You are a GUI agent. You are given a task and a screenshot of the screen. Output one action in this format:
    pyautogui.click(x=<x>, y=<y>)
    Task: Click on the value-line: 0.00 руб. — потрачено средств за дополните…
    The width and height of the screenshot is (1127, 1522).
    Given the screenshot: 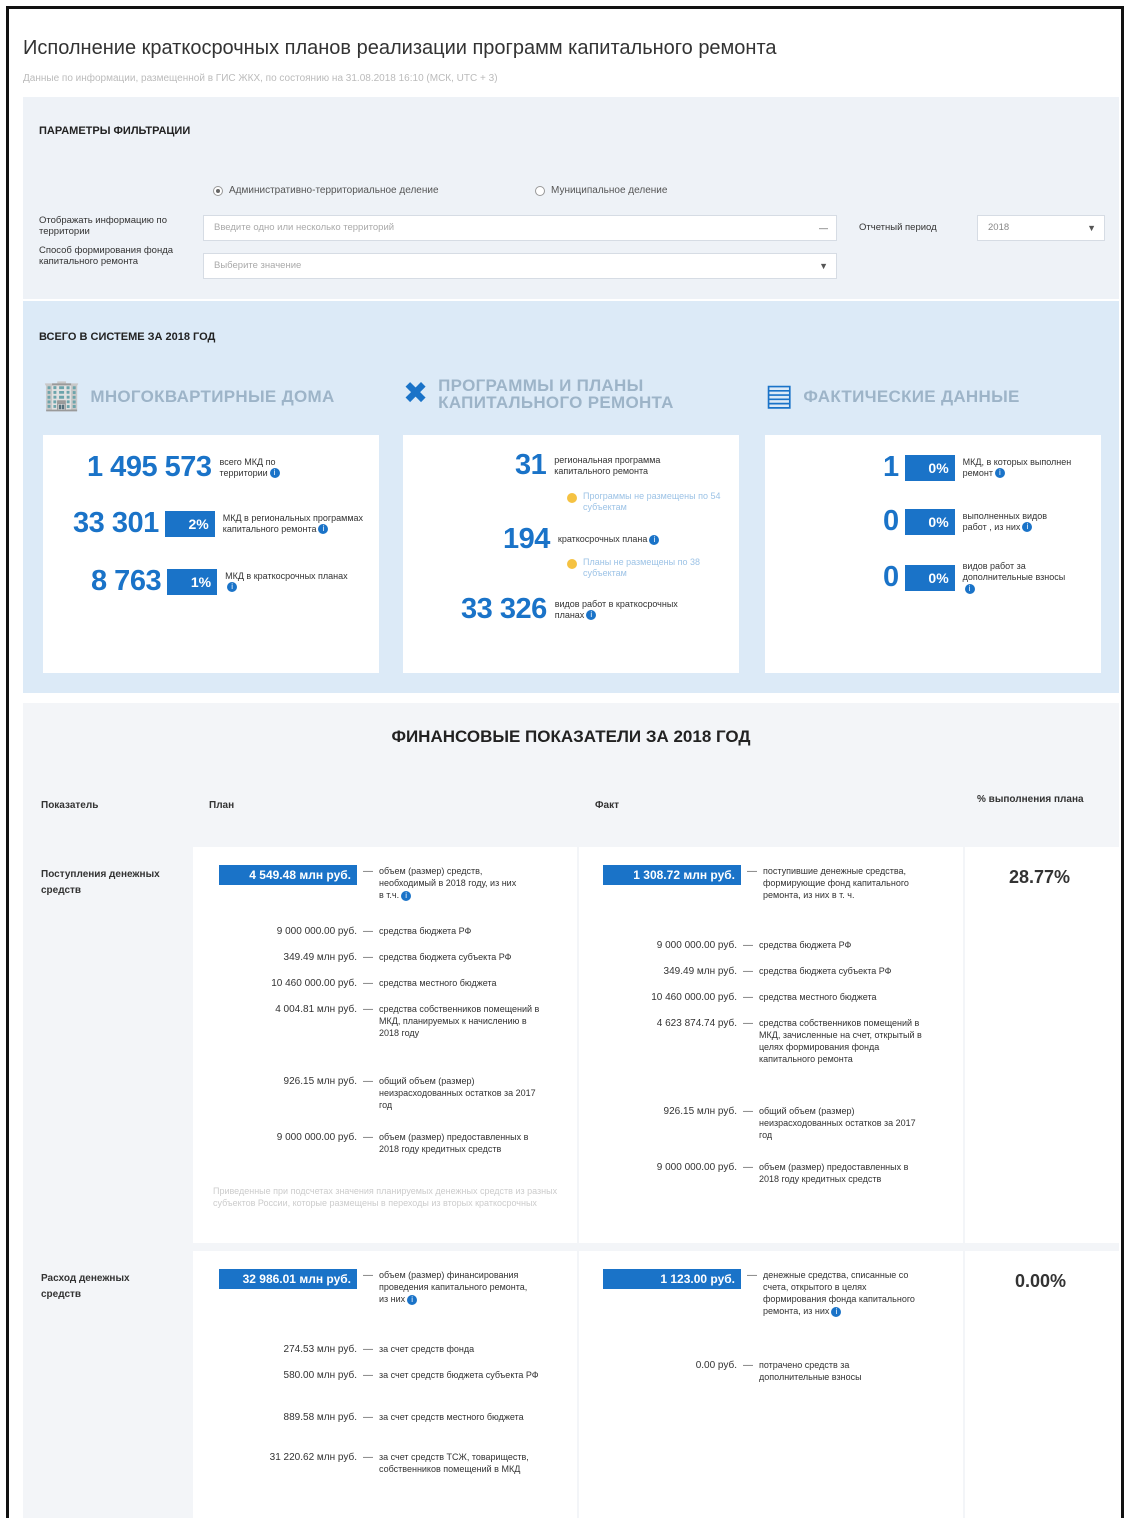 What is the action you would take?
    pyautogui.click(x=754, y=1371)
    